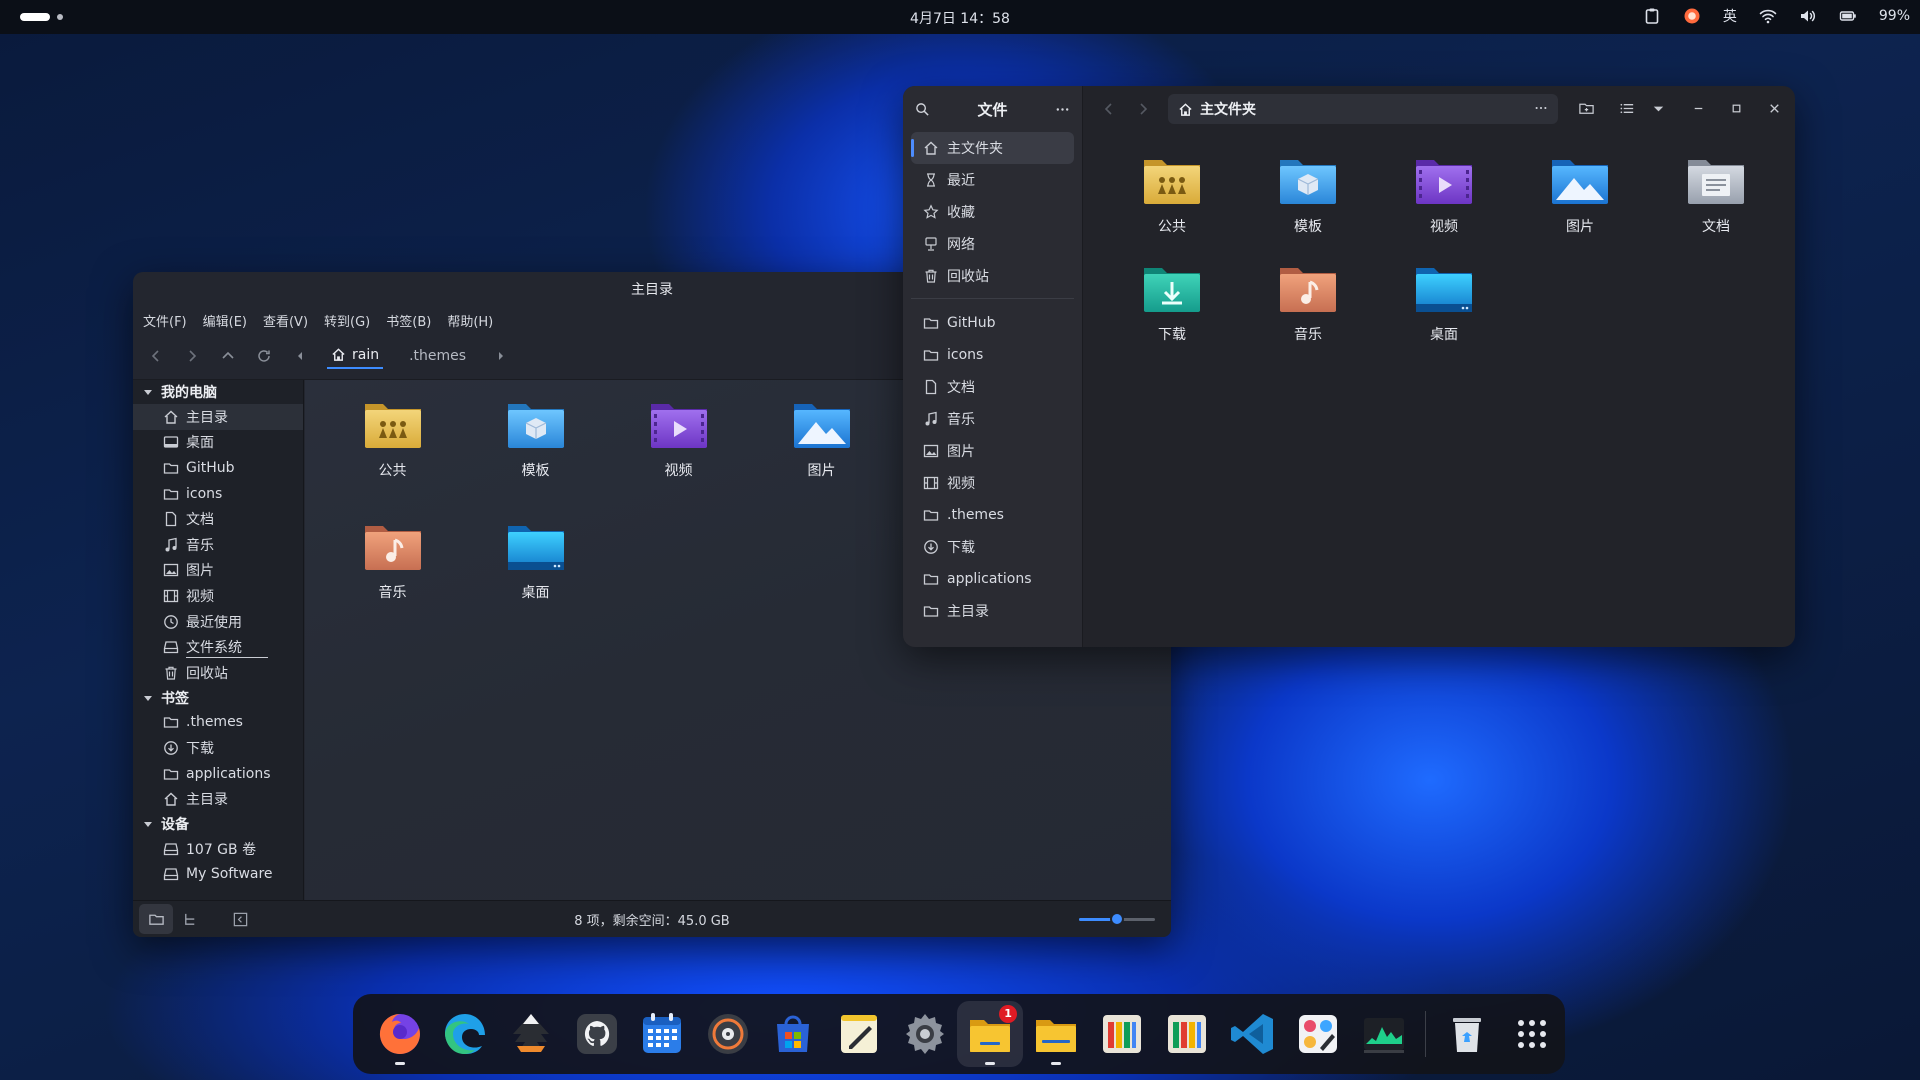 The image size is (1920, 1080). Describe the element at coordinates (728, 1034) in the screenshot. I see `dock-app-rhythmbox` at that location.